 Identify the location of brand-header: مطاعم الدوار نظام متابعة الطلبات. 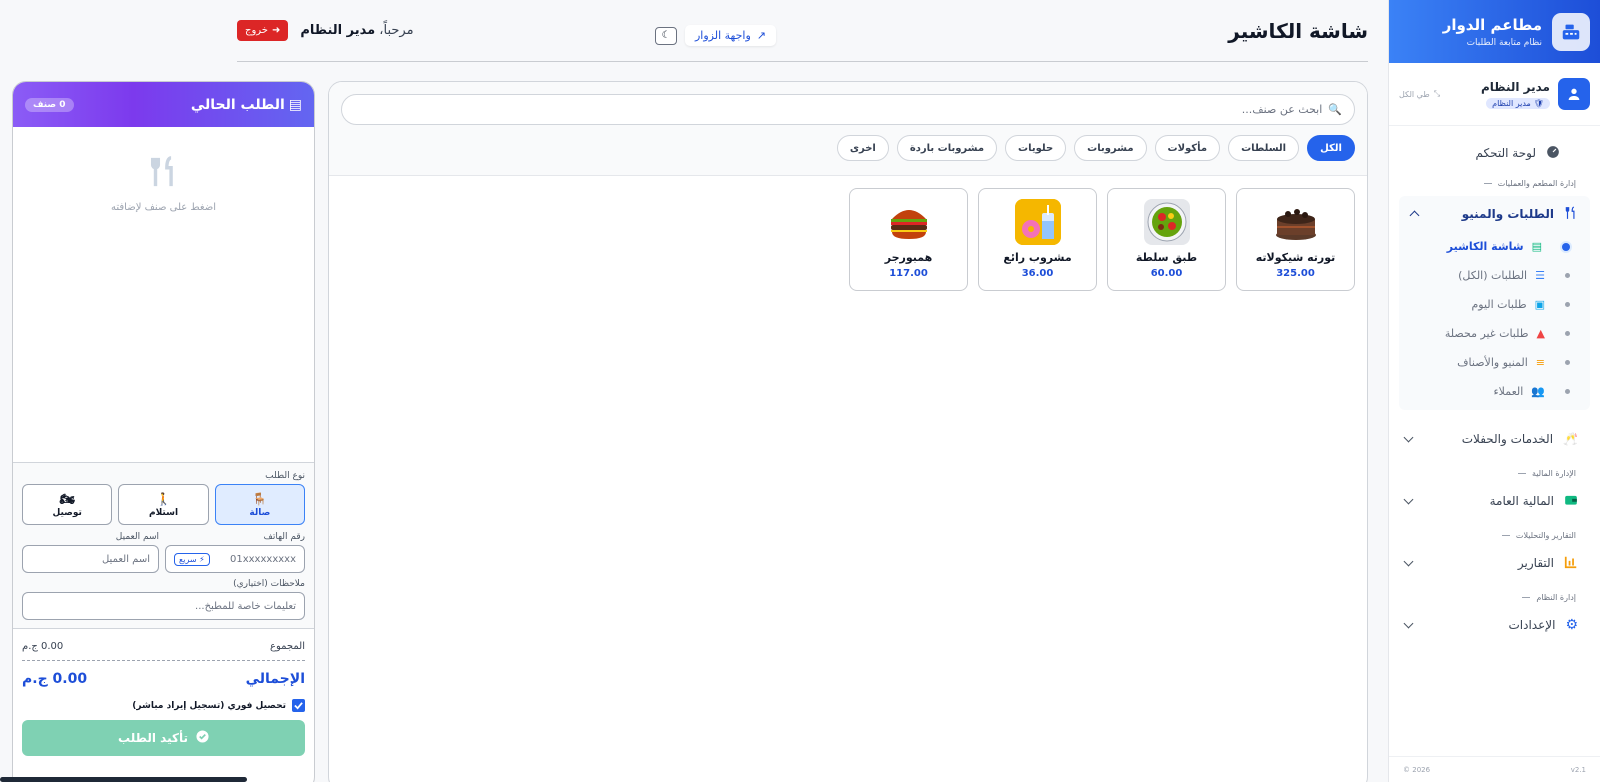
(1494, 31).